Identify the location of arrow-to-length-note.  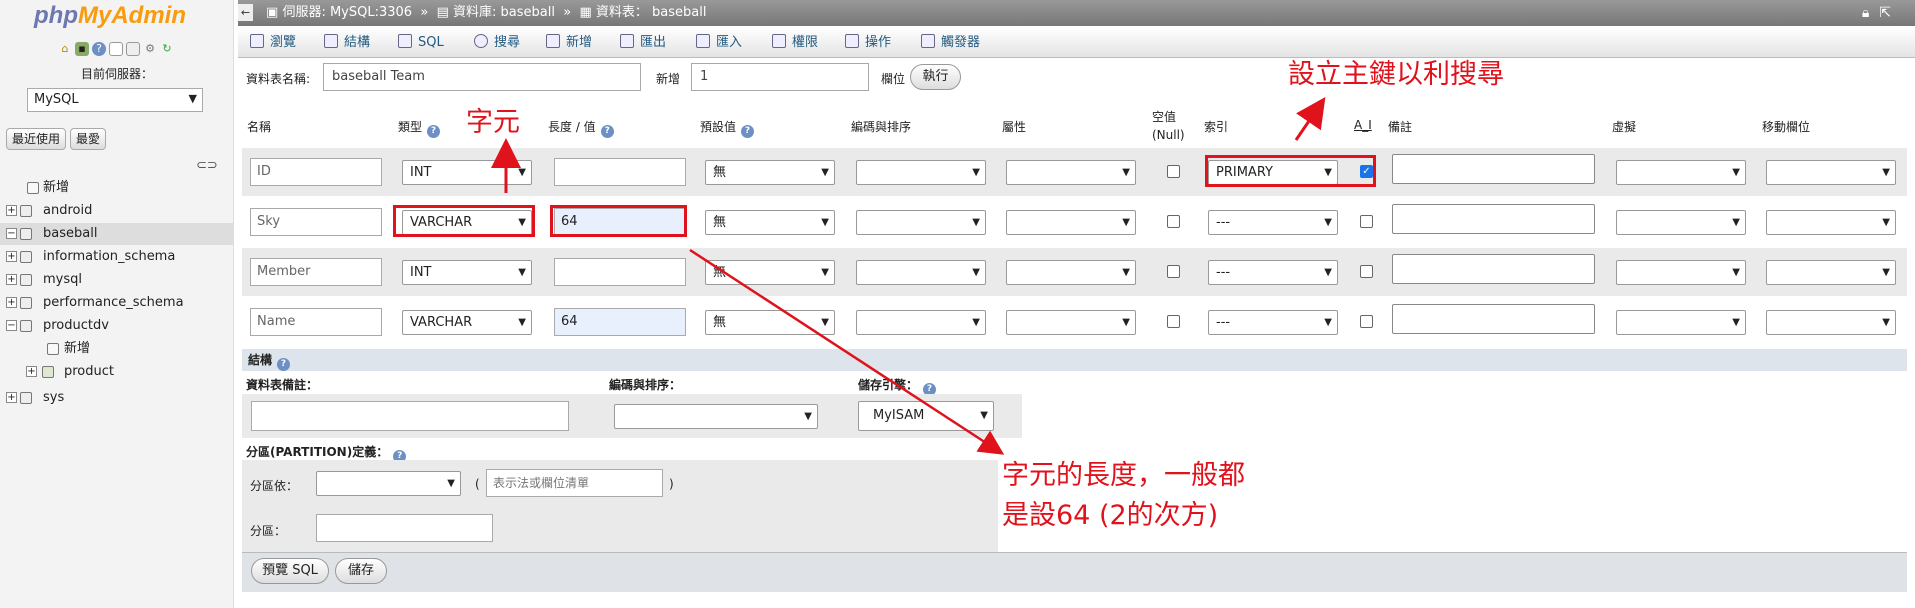
(847, 351).